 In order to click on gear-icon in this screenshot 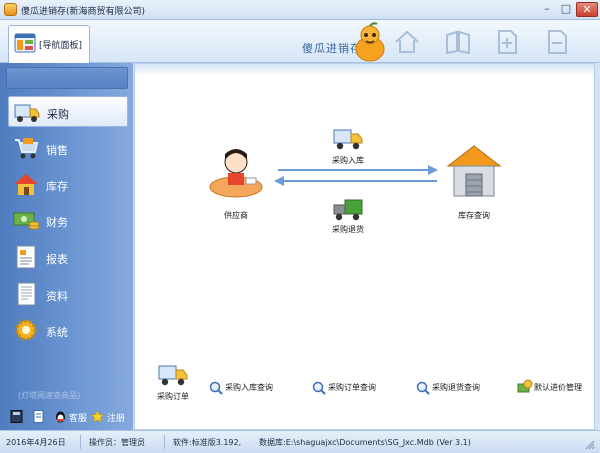, I will do `click(26, 330)`.